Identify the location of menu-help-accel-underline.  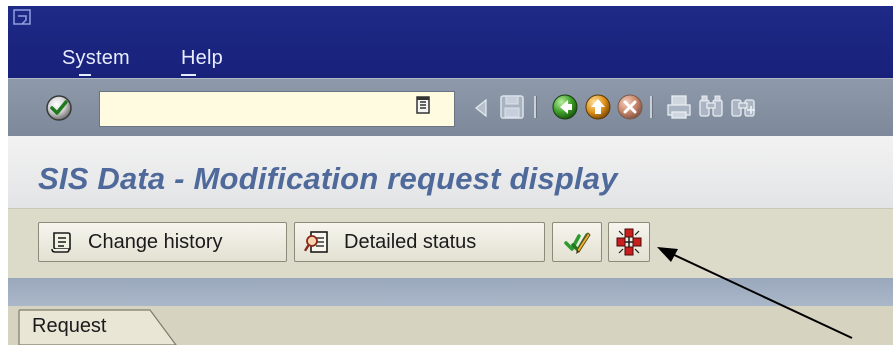
(188, 75).